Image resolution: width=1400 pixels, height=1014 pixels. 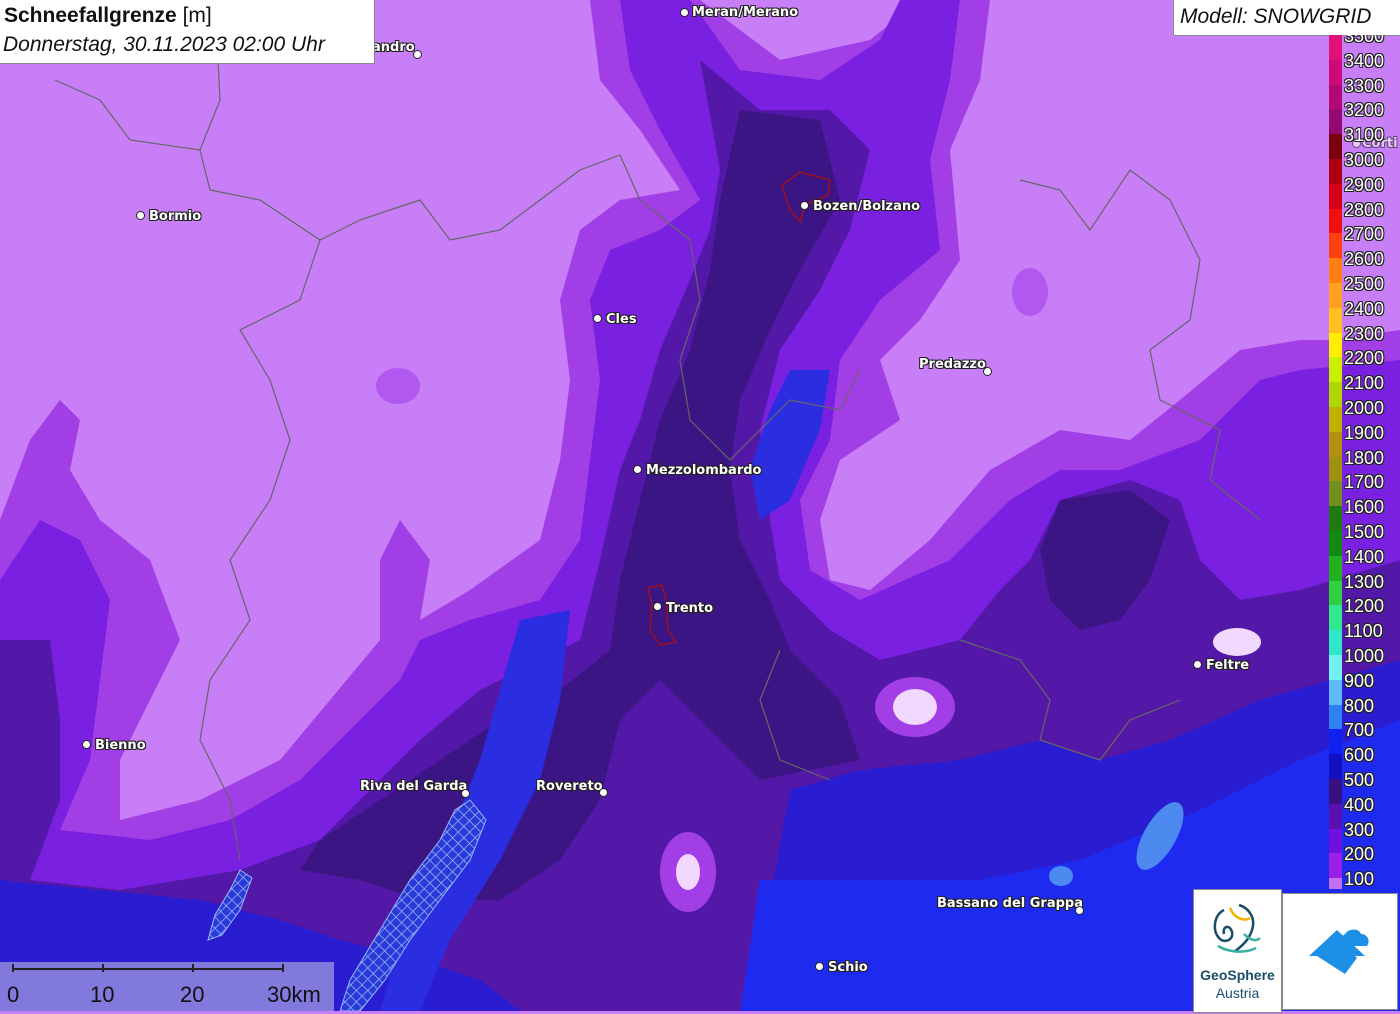 I want to click on legend-row: 2600, so click(x=1364, y=264).